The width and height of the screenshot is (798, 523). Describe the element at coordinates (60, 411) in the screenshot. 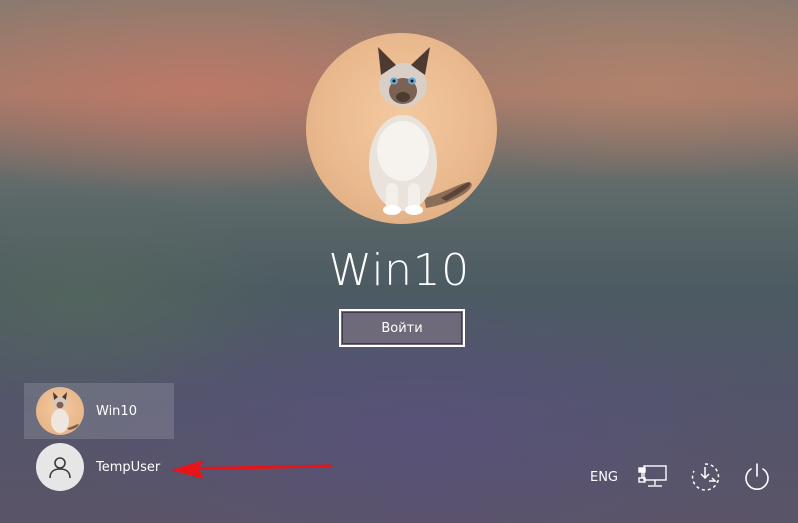

I see `cat-avatar-icon` at that location.